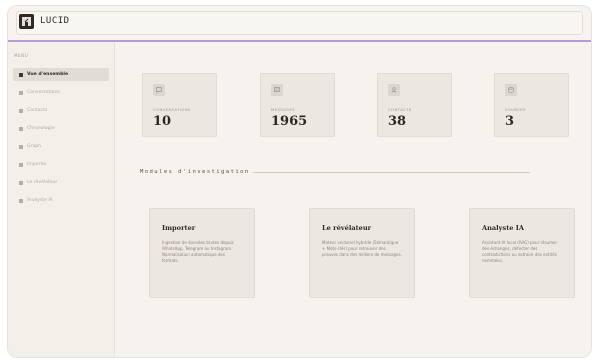  What do you see at coordinates (397, 121) in the screenshot?
I see `stat-value: 38` at bounding box center [397, 121].